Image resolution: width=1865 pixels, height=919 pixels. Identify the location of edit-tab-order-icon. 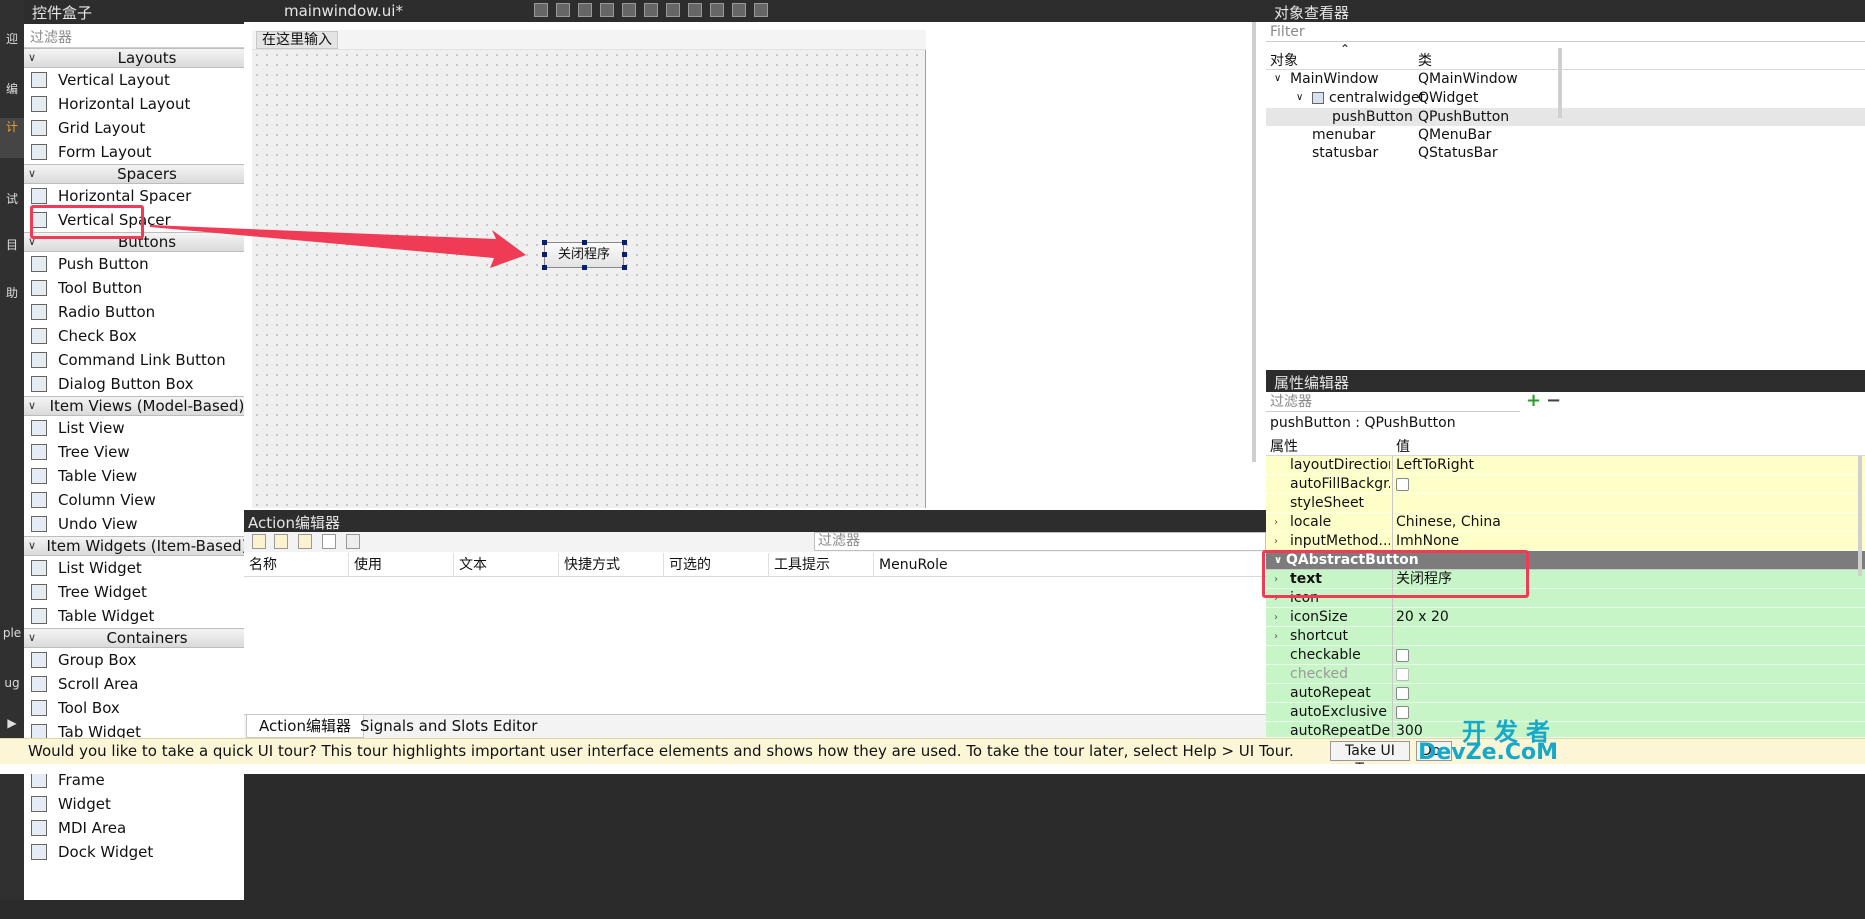
(607, 10).